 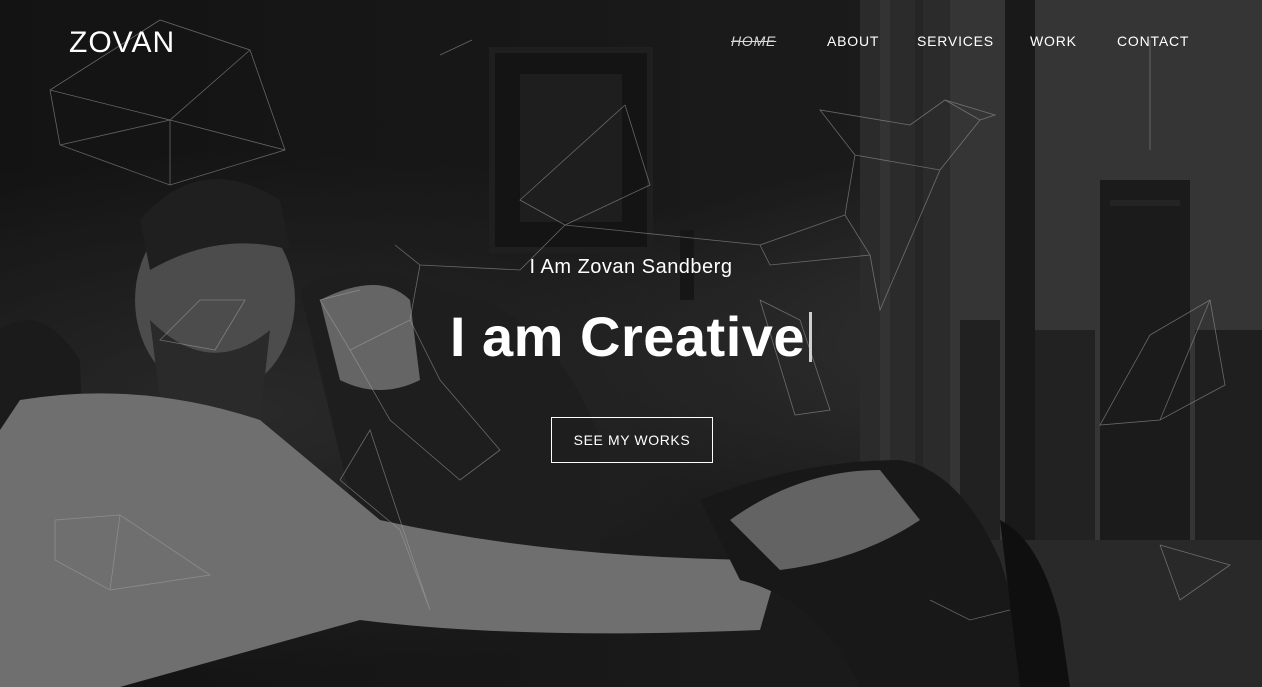 I want to click on typing-cursor, so click(x=811, y=337).